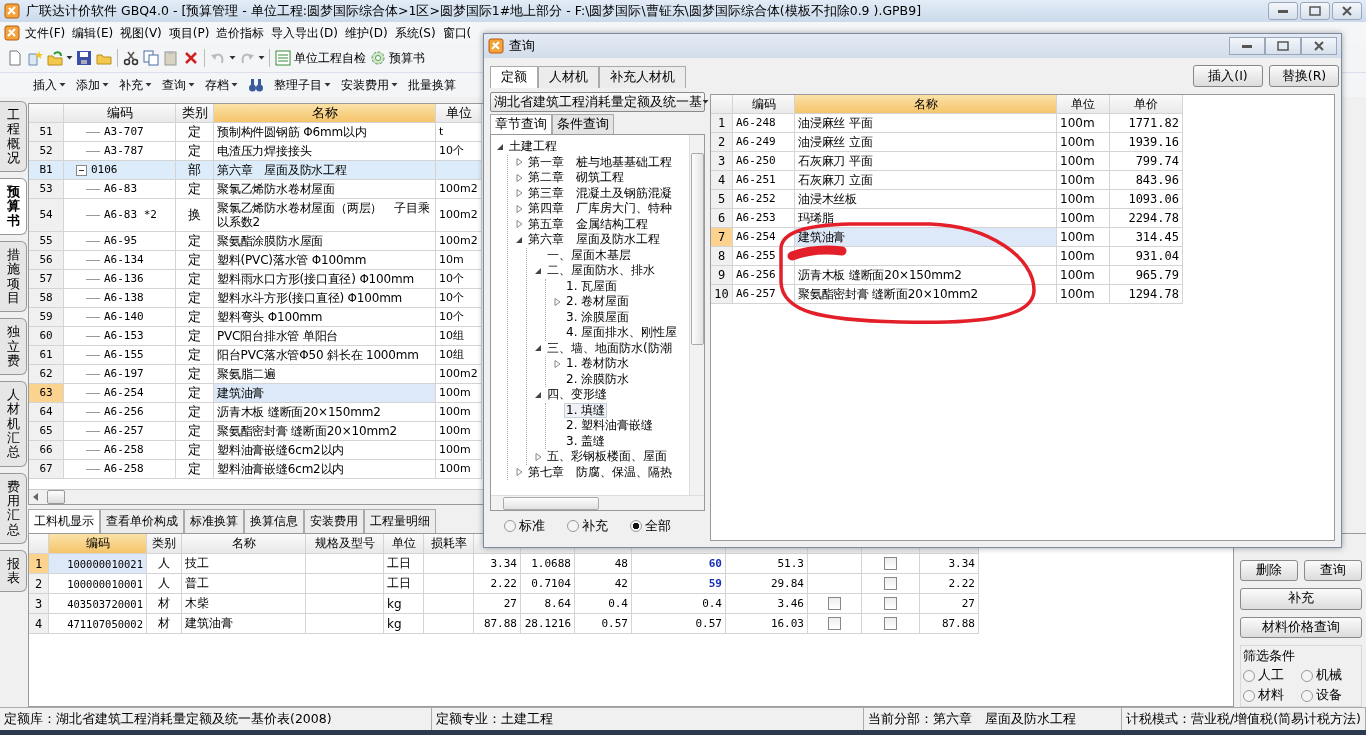 The image size is (1366, 735). What do you see at coordinates (521, 124) in the screenshot?
I see `tab: 章节查询` at bounding box center [521, 124].